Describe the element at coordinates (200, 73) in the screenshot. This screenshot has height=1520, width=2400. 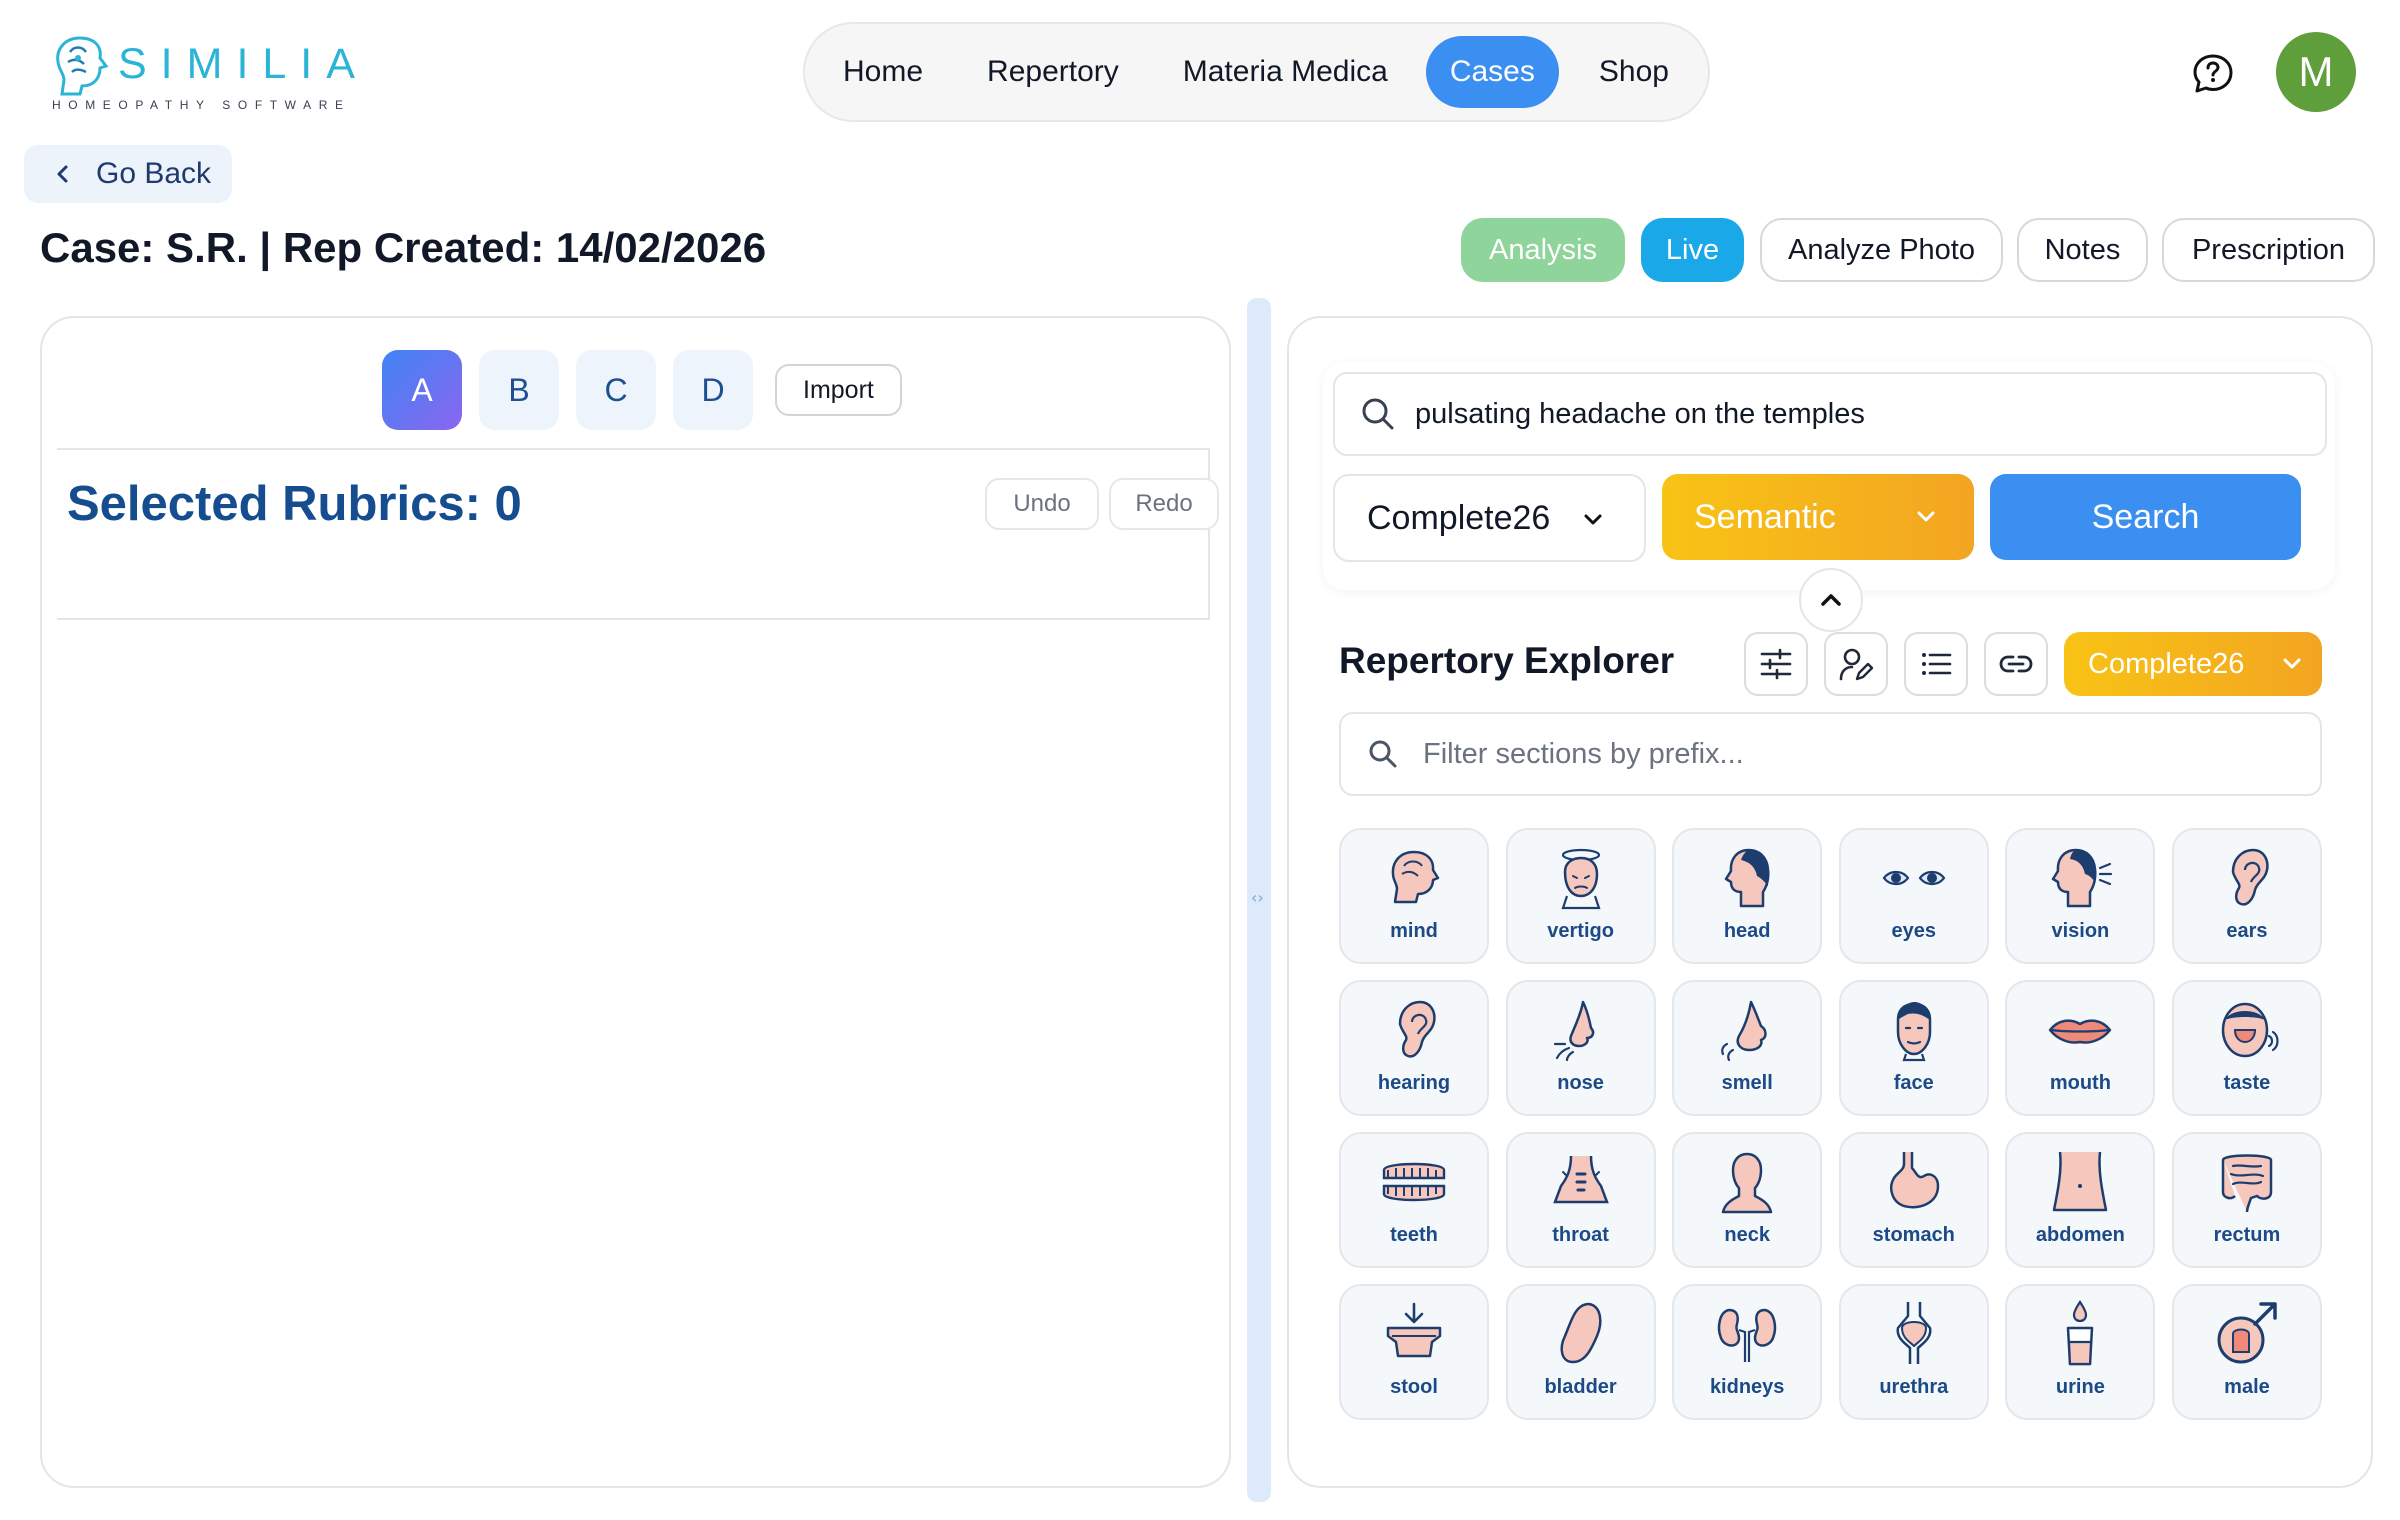
I see `similia-logo: SIMILIA HOMEOPATHY SOFTWARE` at that location.